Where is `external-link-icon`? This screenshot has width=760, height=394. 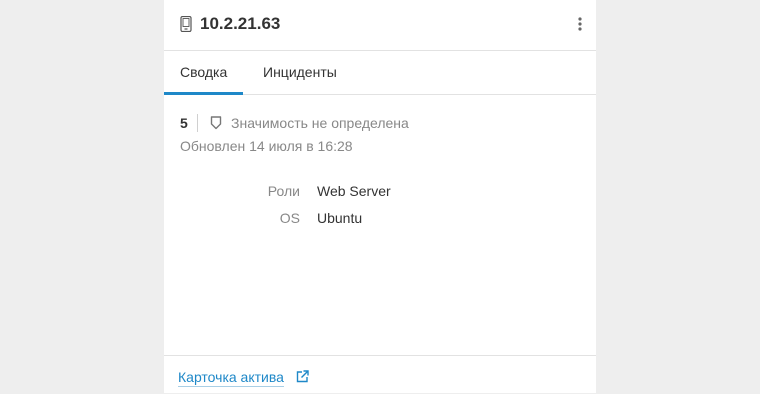 external-link-icon is located at coordinates (302, 376).